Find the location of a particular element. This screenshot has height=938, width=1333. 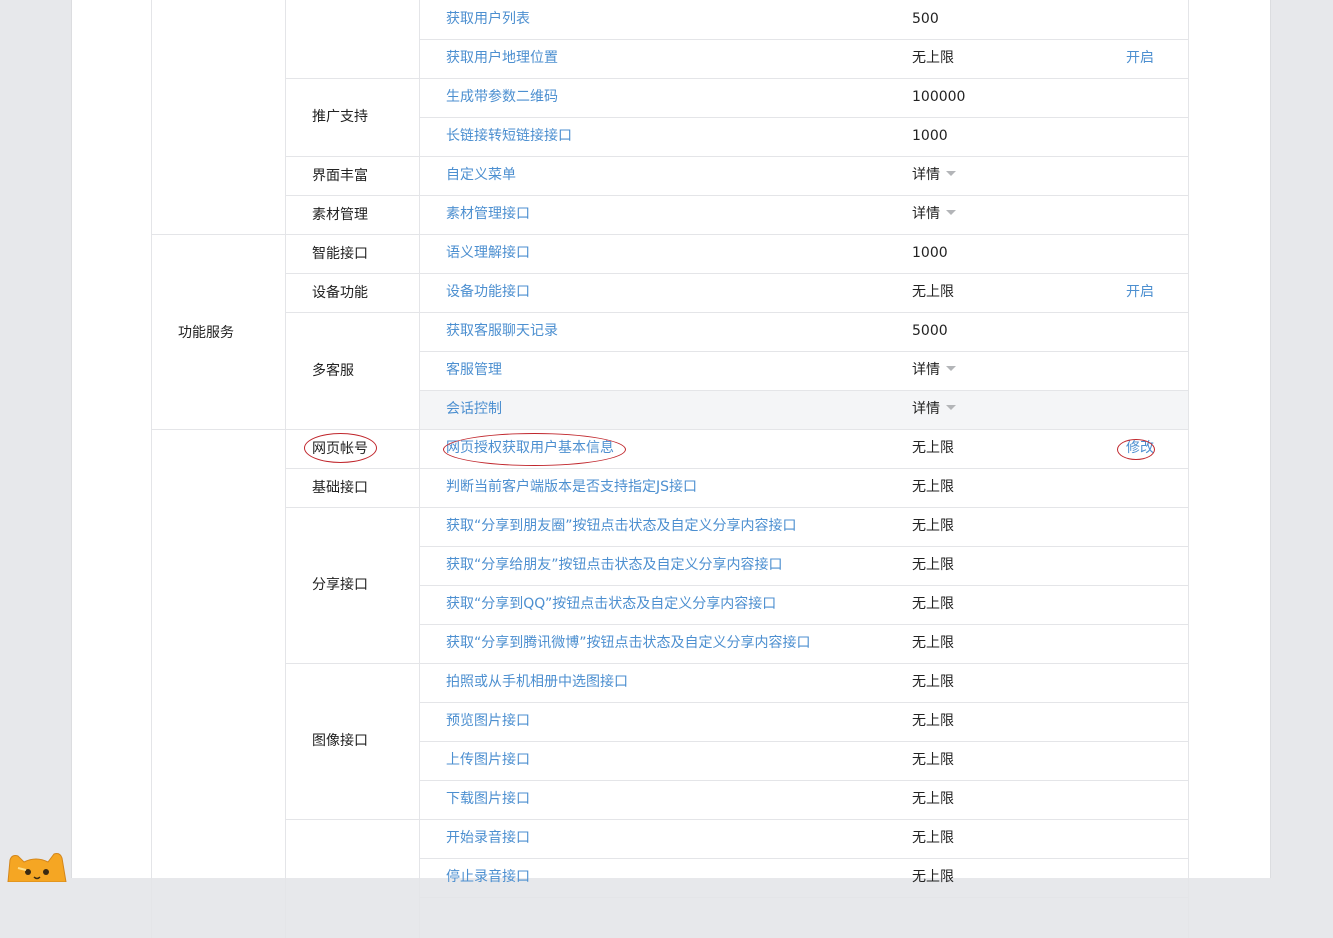

subcategory-label: 界面丰富 is located at coordinates (340, 175).